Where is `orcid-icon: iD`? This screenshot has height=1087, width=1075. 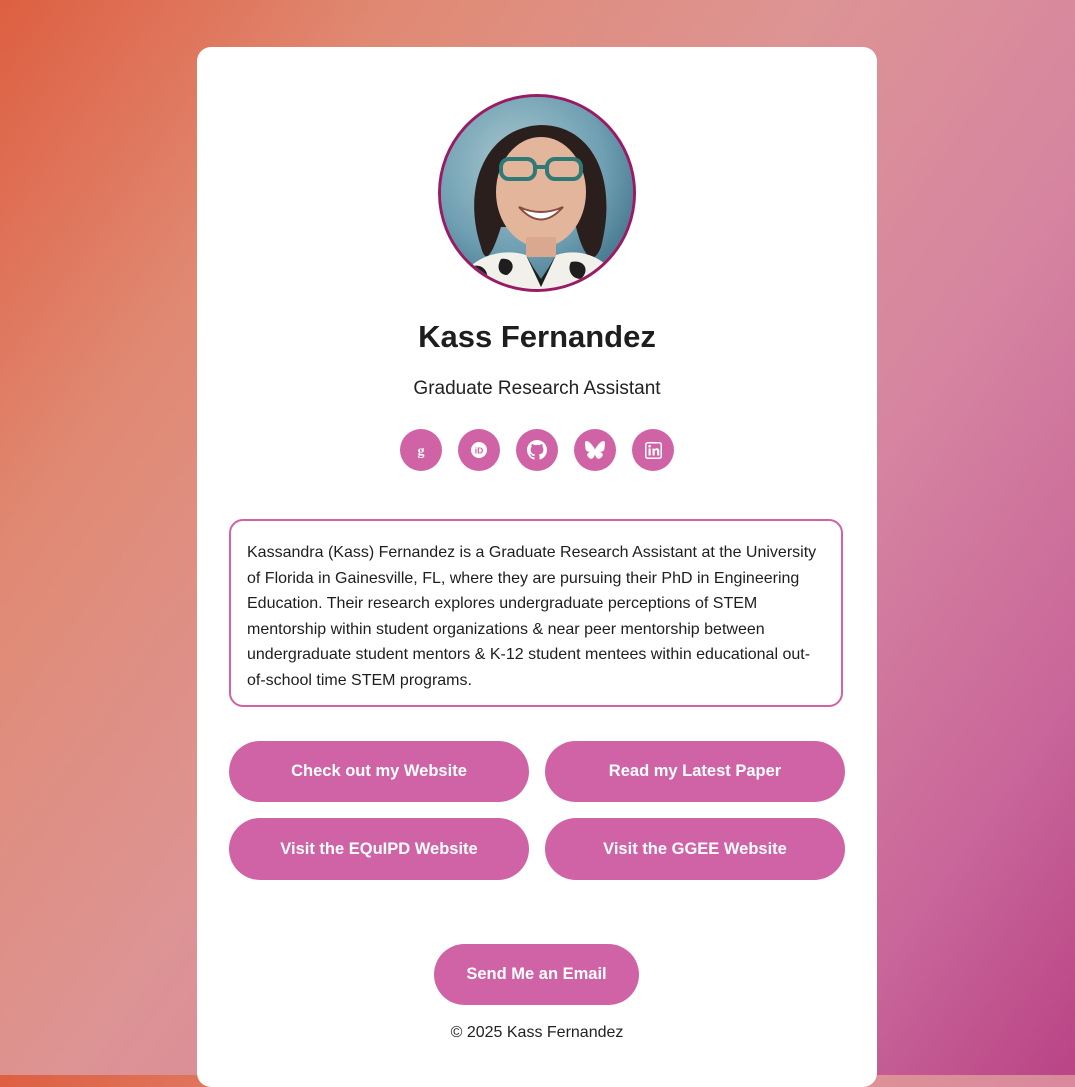
orcid-icon: iD is located at coordinates (479, 450).